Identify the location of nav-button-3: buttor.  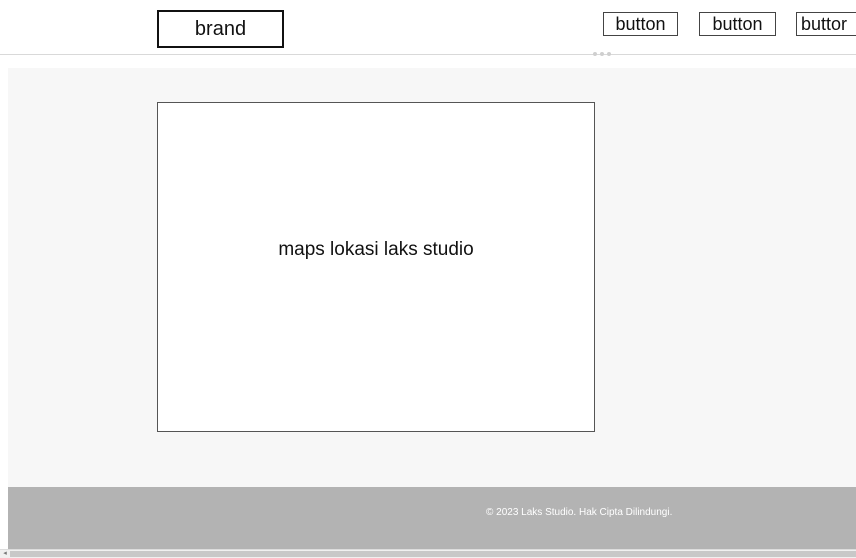
(826, 24).